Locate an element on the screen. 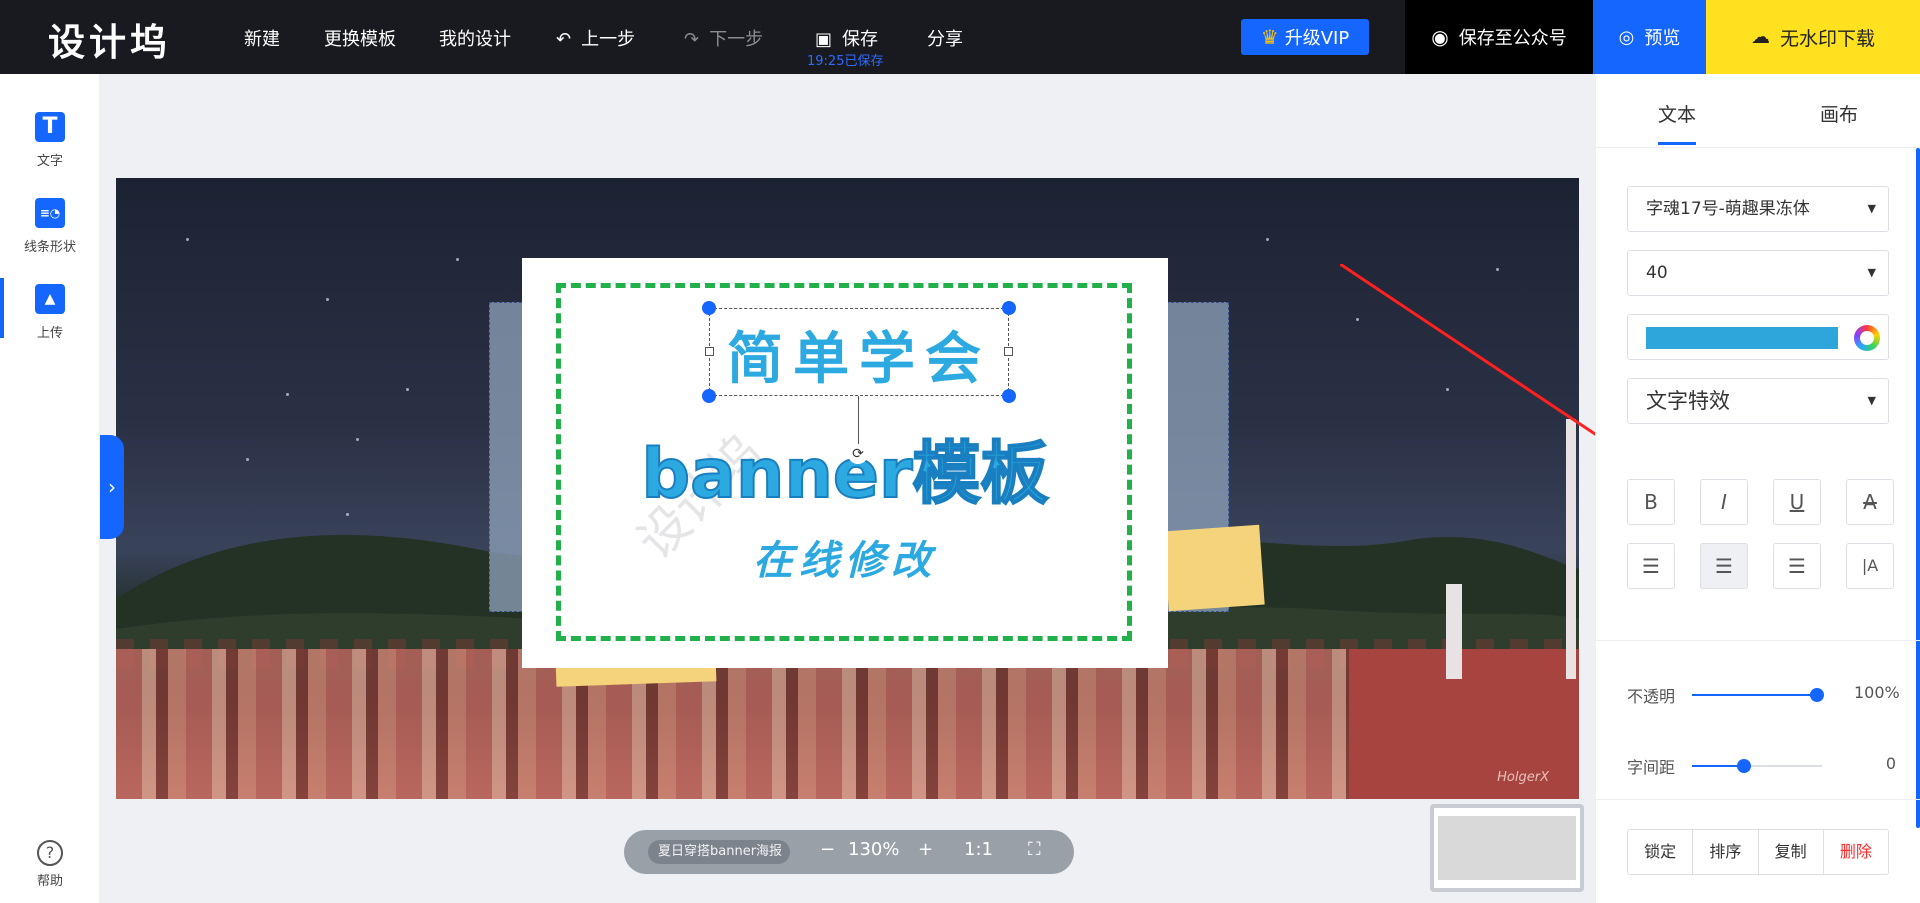 The height and width of the screenshot is (903, 1920). download-button: ☁ 无水印下载 is located at coordinates (1813, 37).